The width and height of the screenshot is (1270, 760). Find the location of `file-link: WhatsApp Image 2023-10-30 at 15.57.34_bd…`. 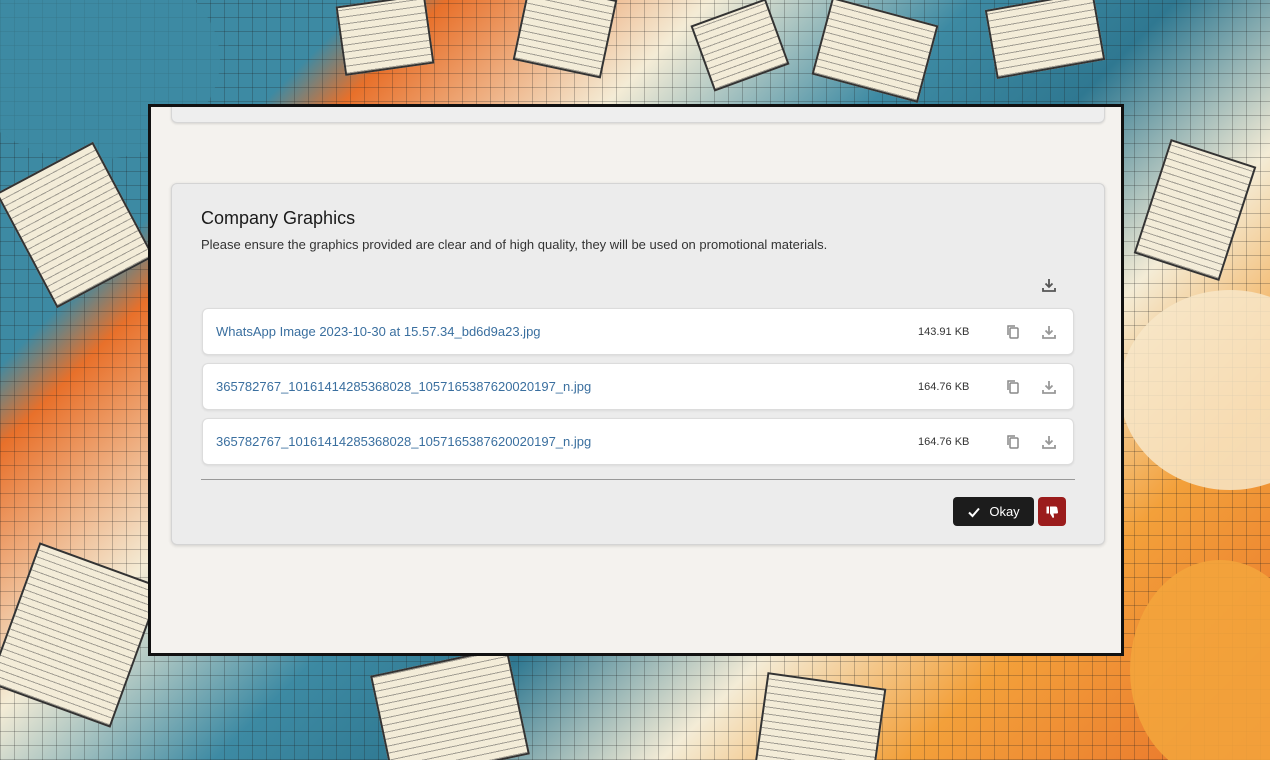

file-link: WhatsApp Image 2023-10-30 at 15.57.34_bd… is located at coordinates (378, 331).